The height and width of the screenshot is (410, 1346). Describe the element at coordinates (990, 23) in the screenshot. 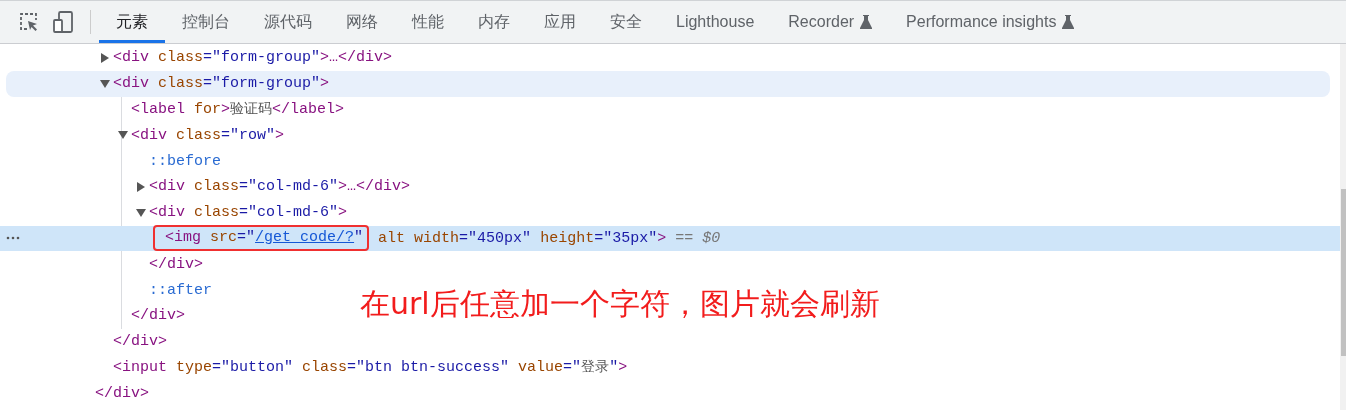

I see `tab: Performance insights` at that location.